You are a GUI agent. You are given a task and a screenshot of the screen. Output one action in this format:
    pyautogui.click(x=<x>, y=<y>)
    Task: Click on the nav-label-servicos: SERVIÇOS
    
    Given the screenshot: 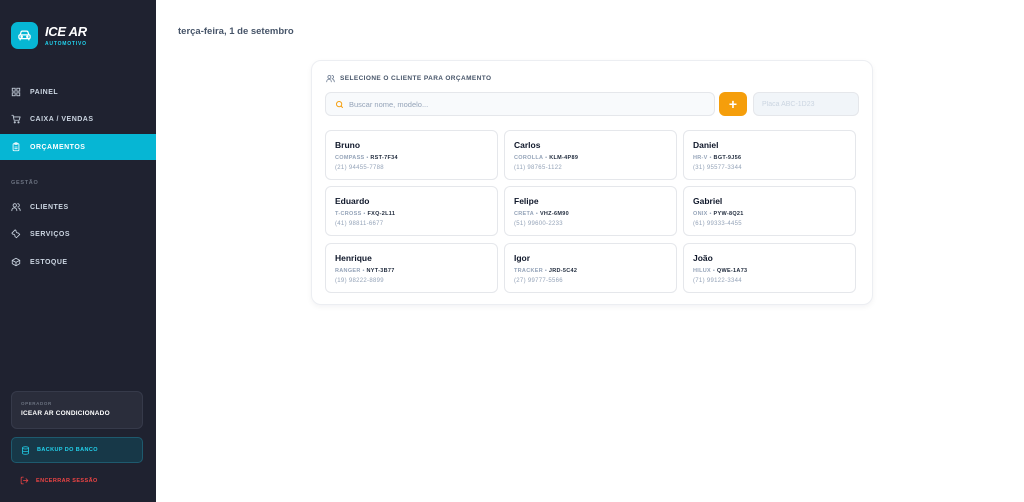 What is the action you would take?
    pyautogui.click(x=50, y=234)
    